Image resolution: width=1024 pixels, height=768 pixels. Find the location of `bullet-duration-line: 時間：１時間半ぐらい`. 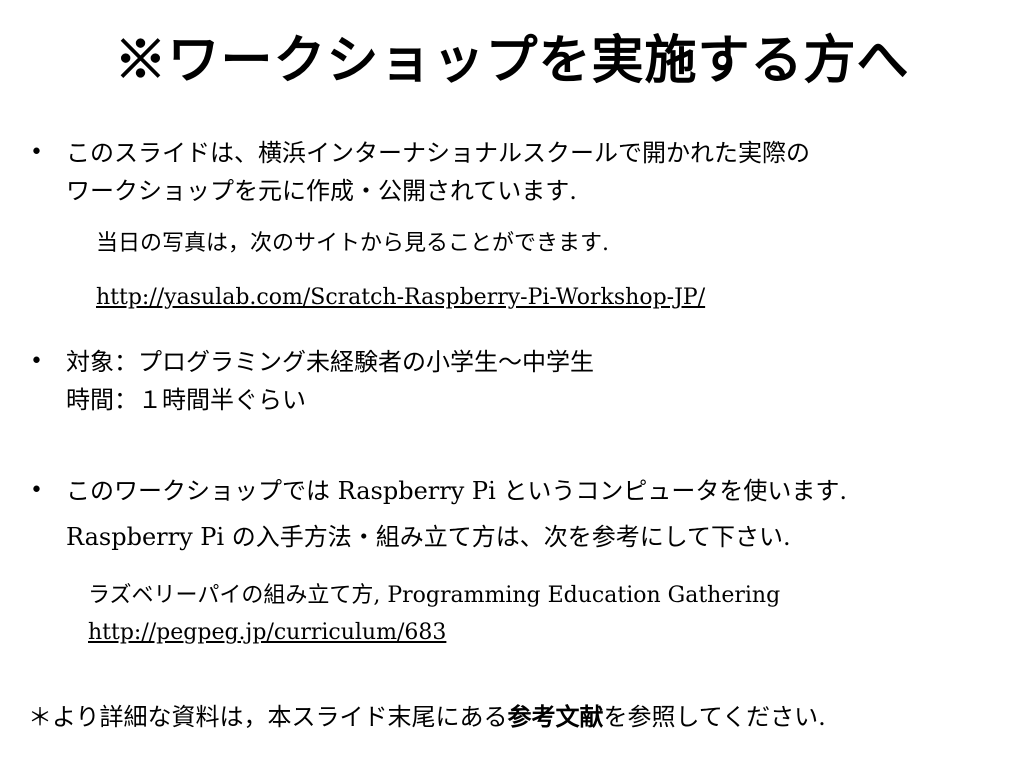

bullet-duration-line: 時間：１時間半ぐらい is located at coordinates (186, 400).